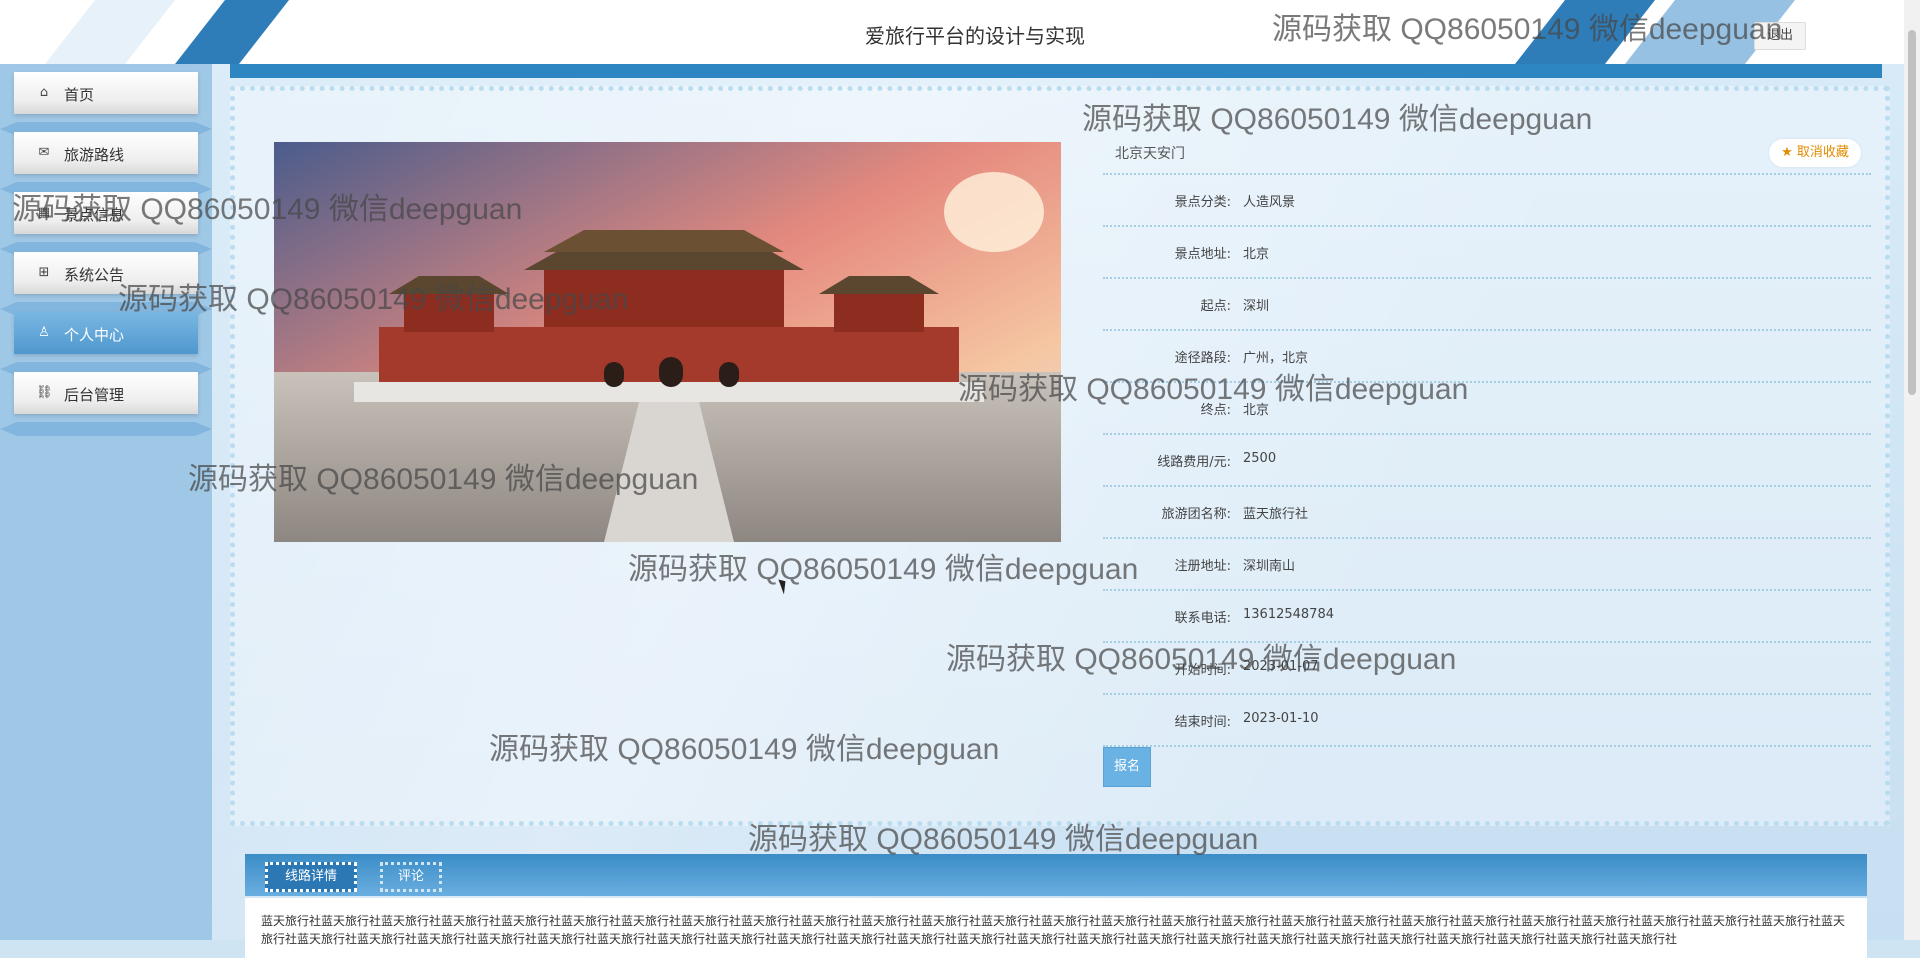  Describe the element at coordinates (1487, 199) in the screenshot. I see `field-row: 景点分类: 人造风景` at that location.